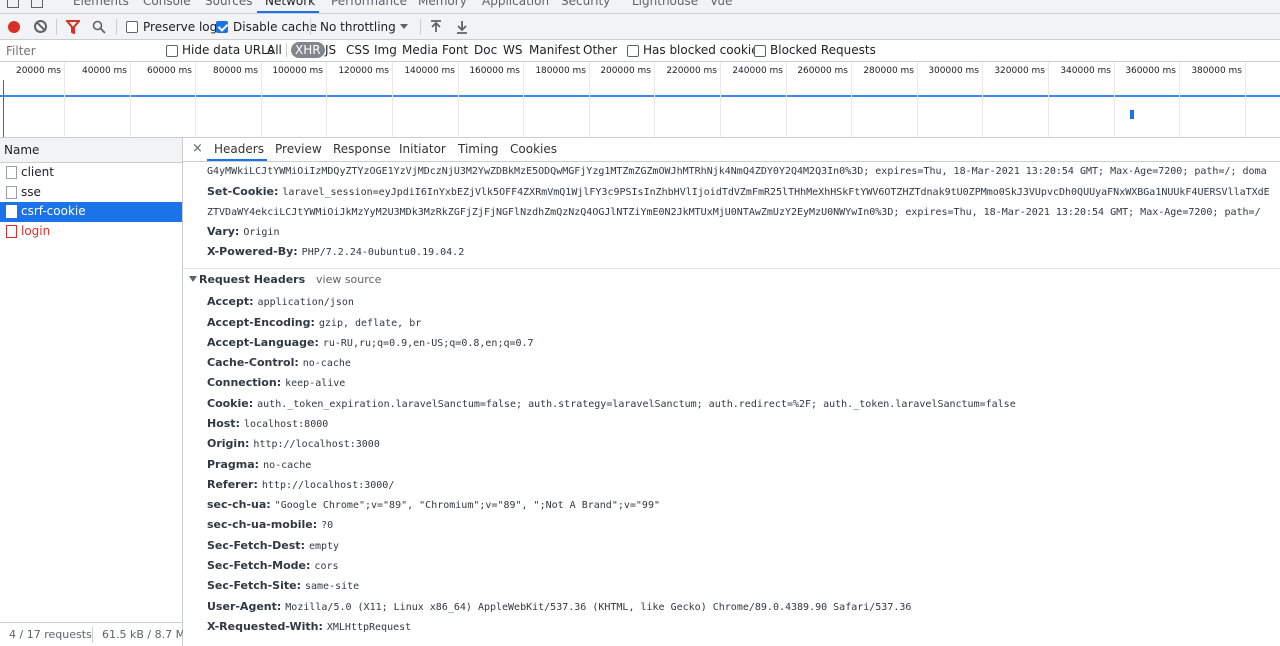 The width and height of the screenshot is (1280, 646). What do you see at coordinates (404, 26) in the screenshot?
I see `chevron-down-icon` at bounding box center [404, 26].